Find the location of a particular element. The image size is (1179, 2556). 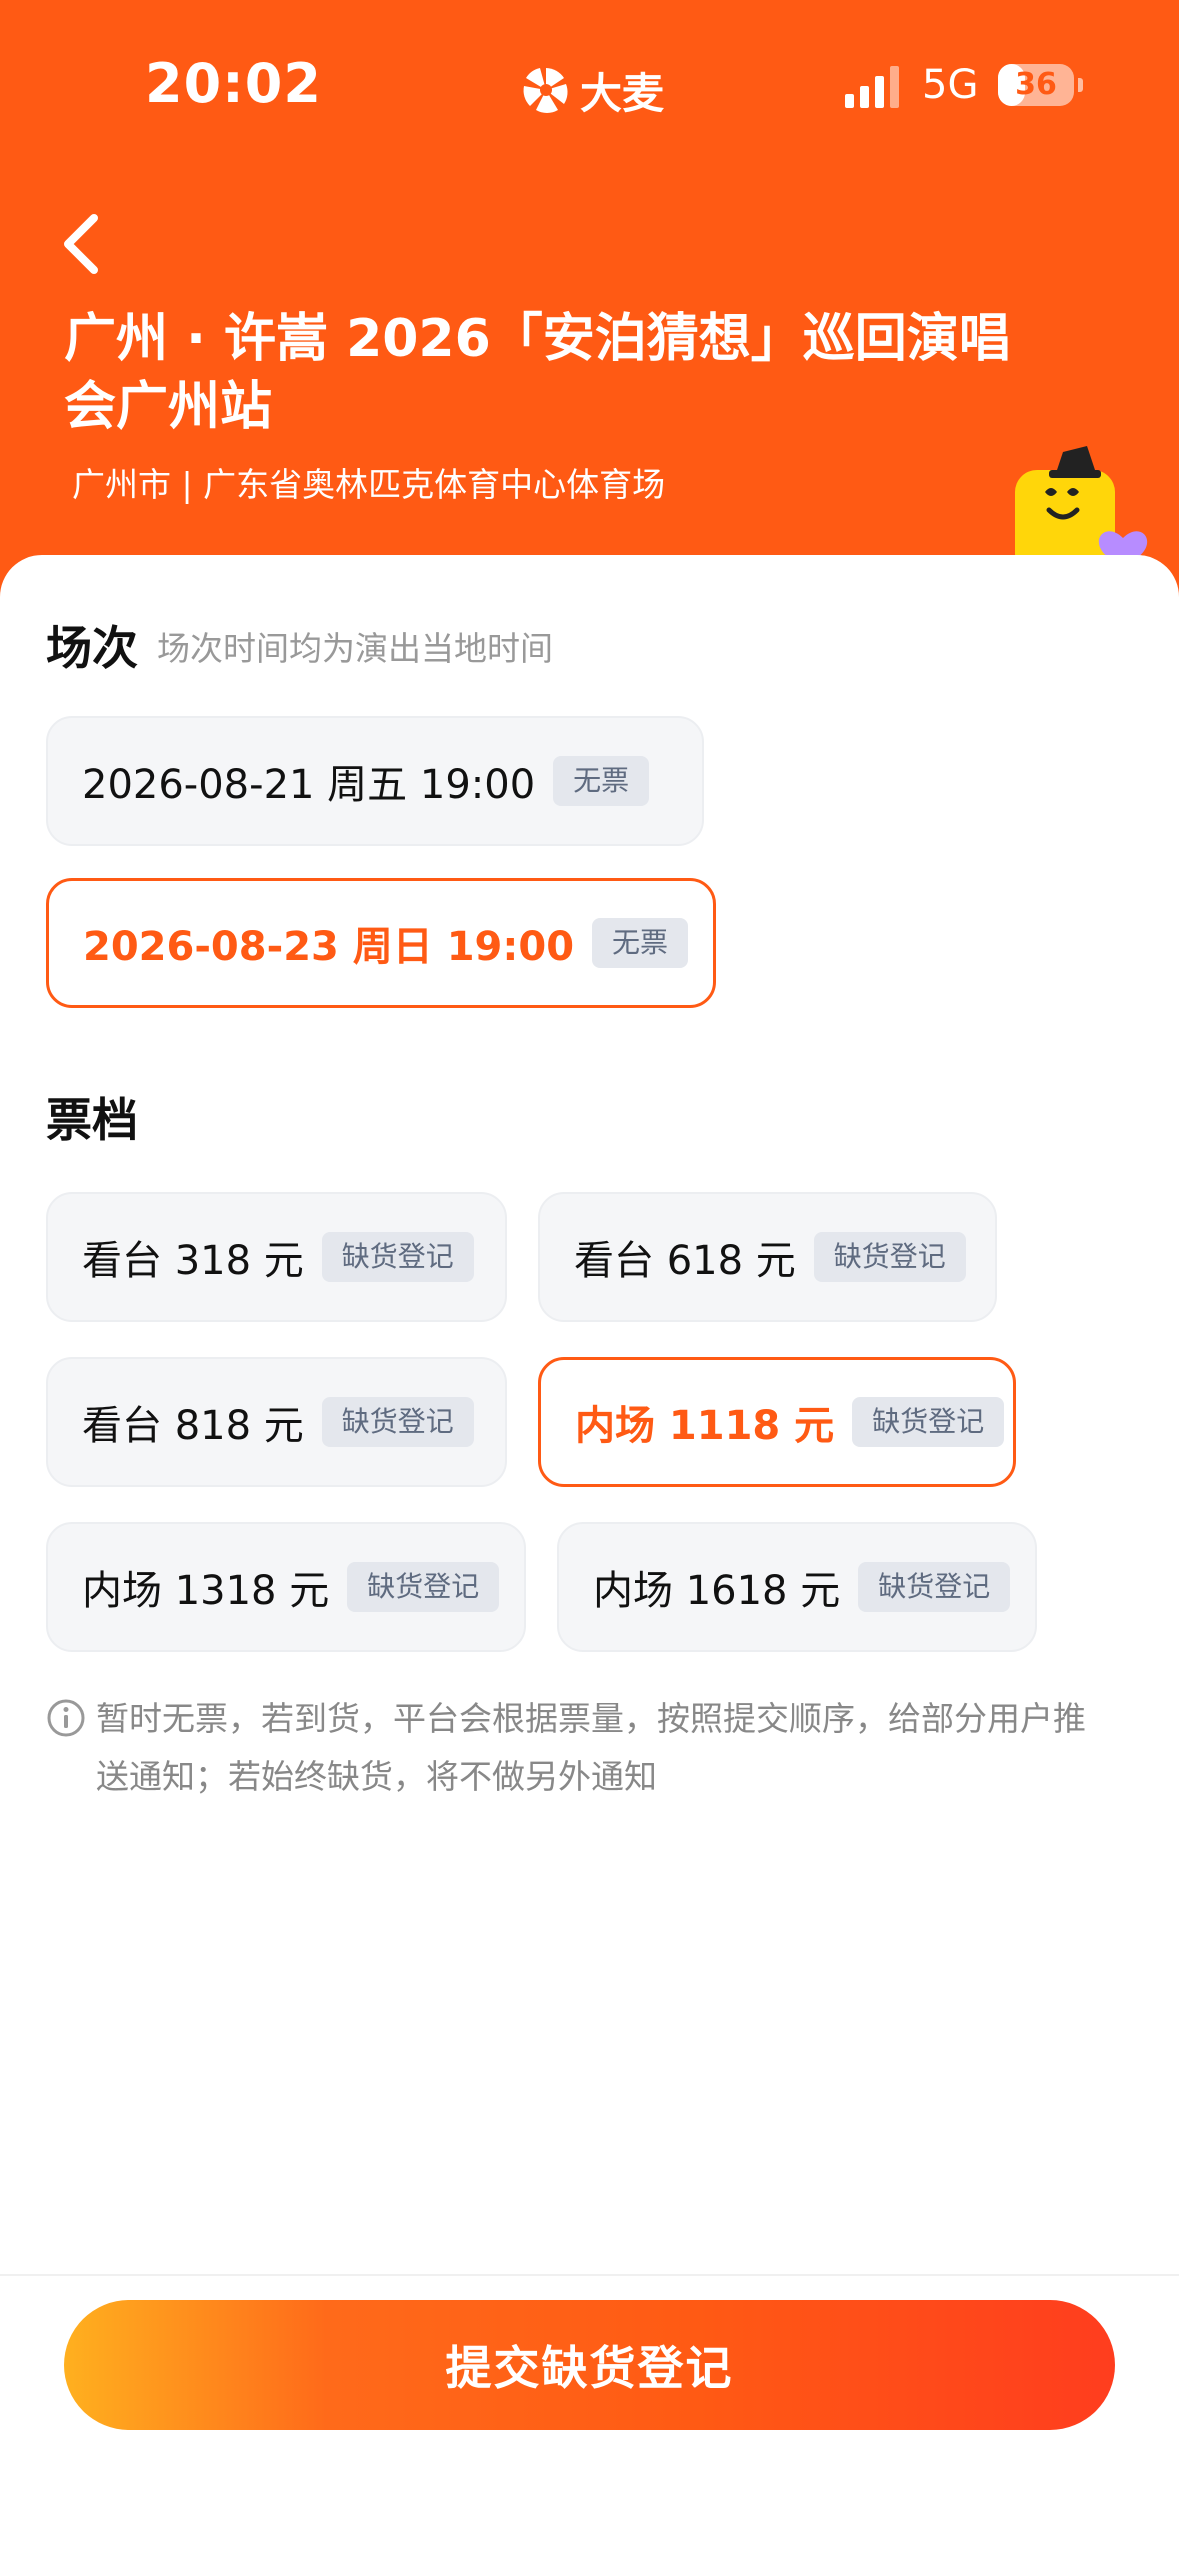

session-option-selected: 2026-08-23 周日 19:00 无票 is located at coordinates (381, 943).